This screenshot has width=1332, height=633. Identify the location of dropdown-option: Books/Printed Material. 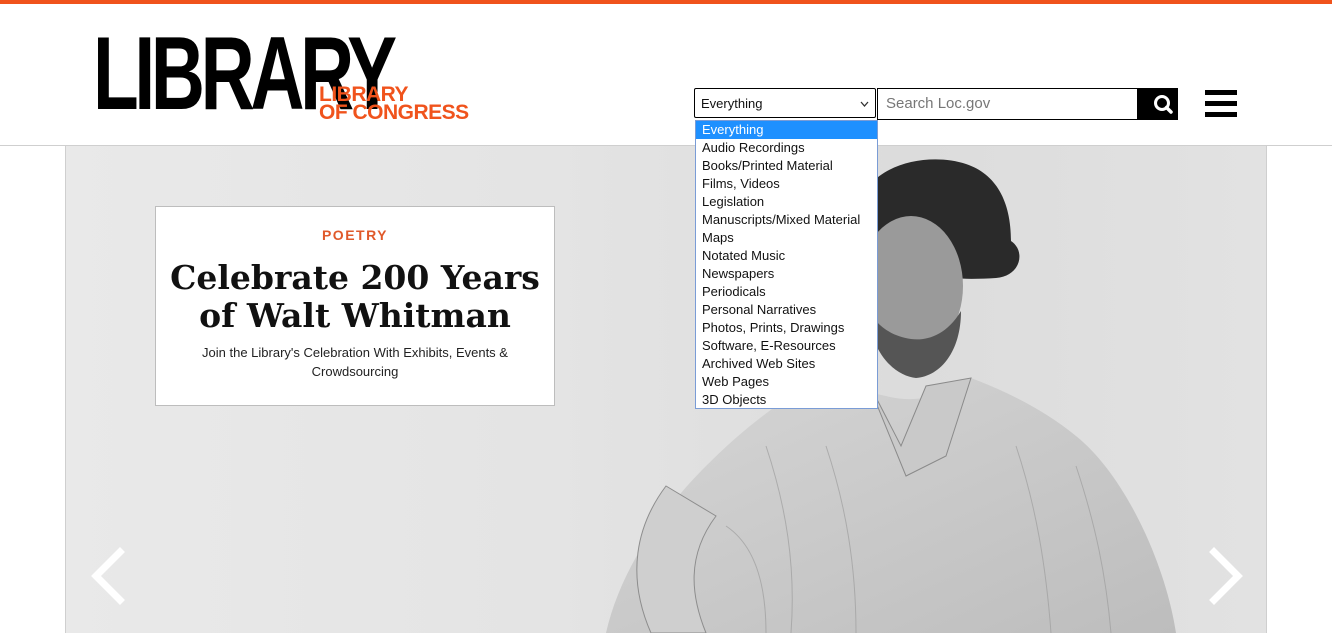
(786, 166).